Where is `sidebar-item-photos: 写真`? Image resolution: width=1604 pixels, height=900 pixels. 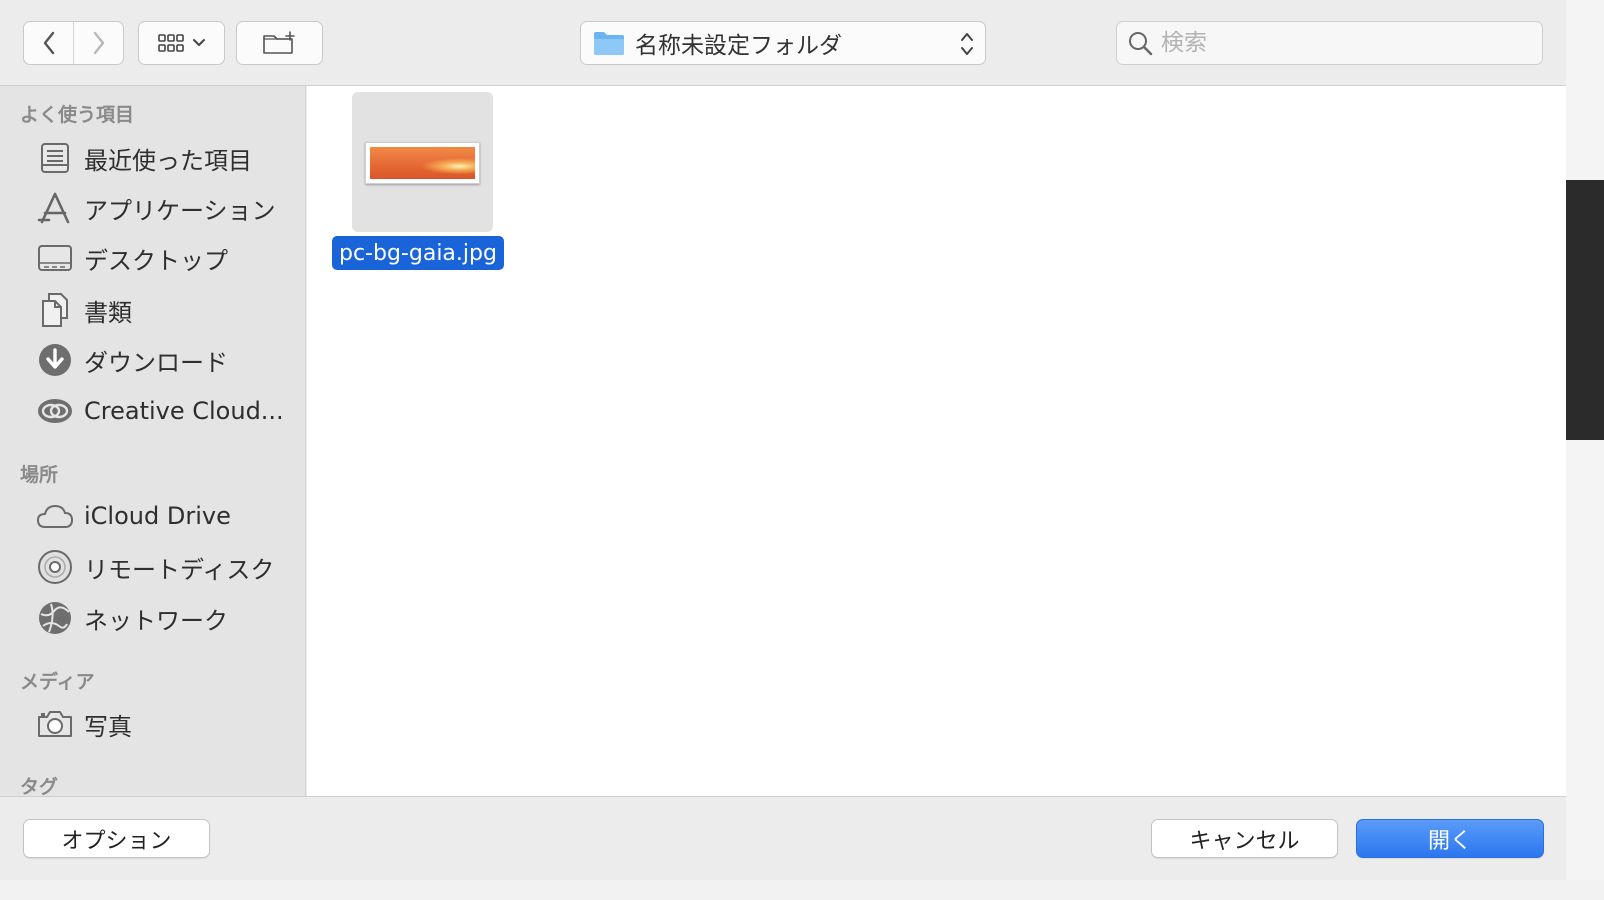 sidebar-item-photos: 写真 is located at coordinates (168, 724).